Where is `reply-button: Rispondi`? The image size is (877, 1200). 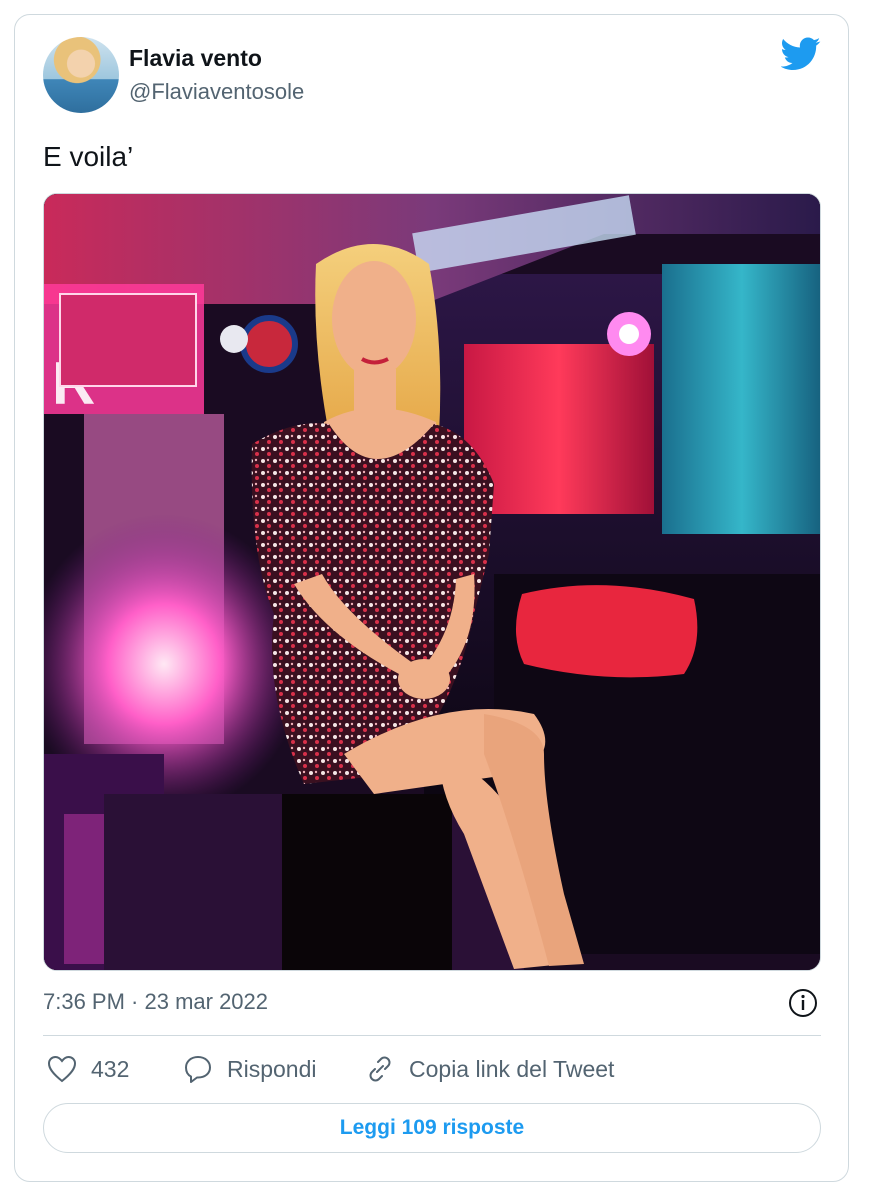
reply-button: Rispondi is located at coordinates (250, 1069).